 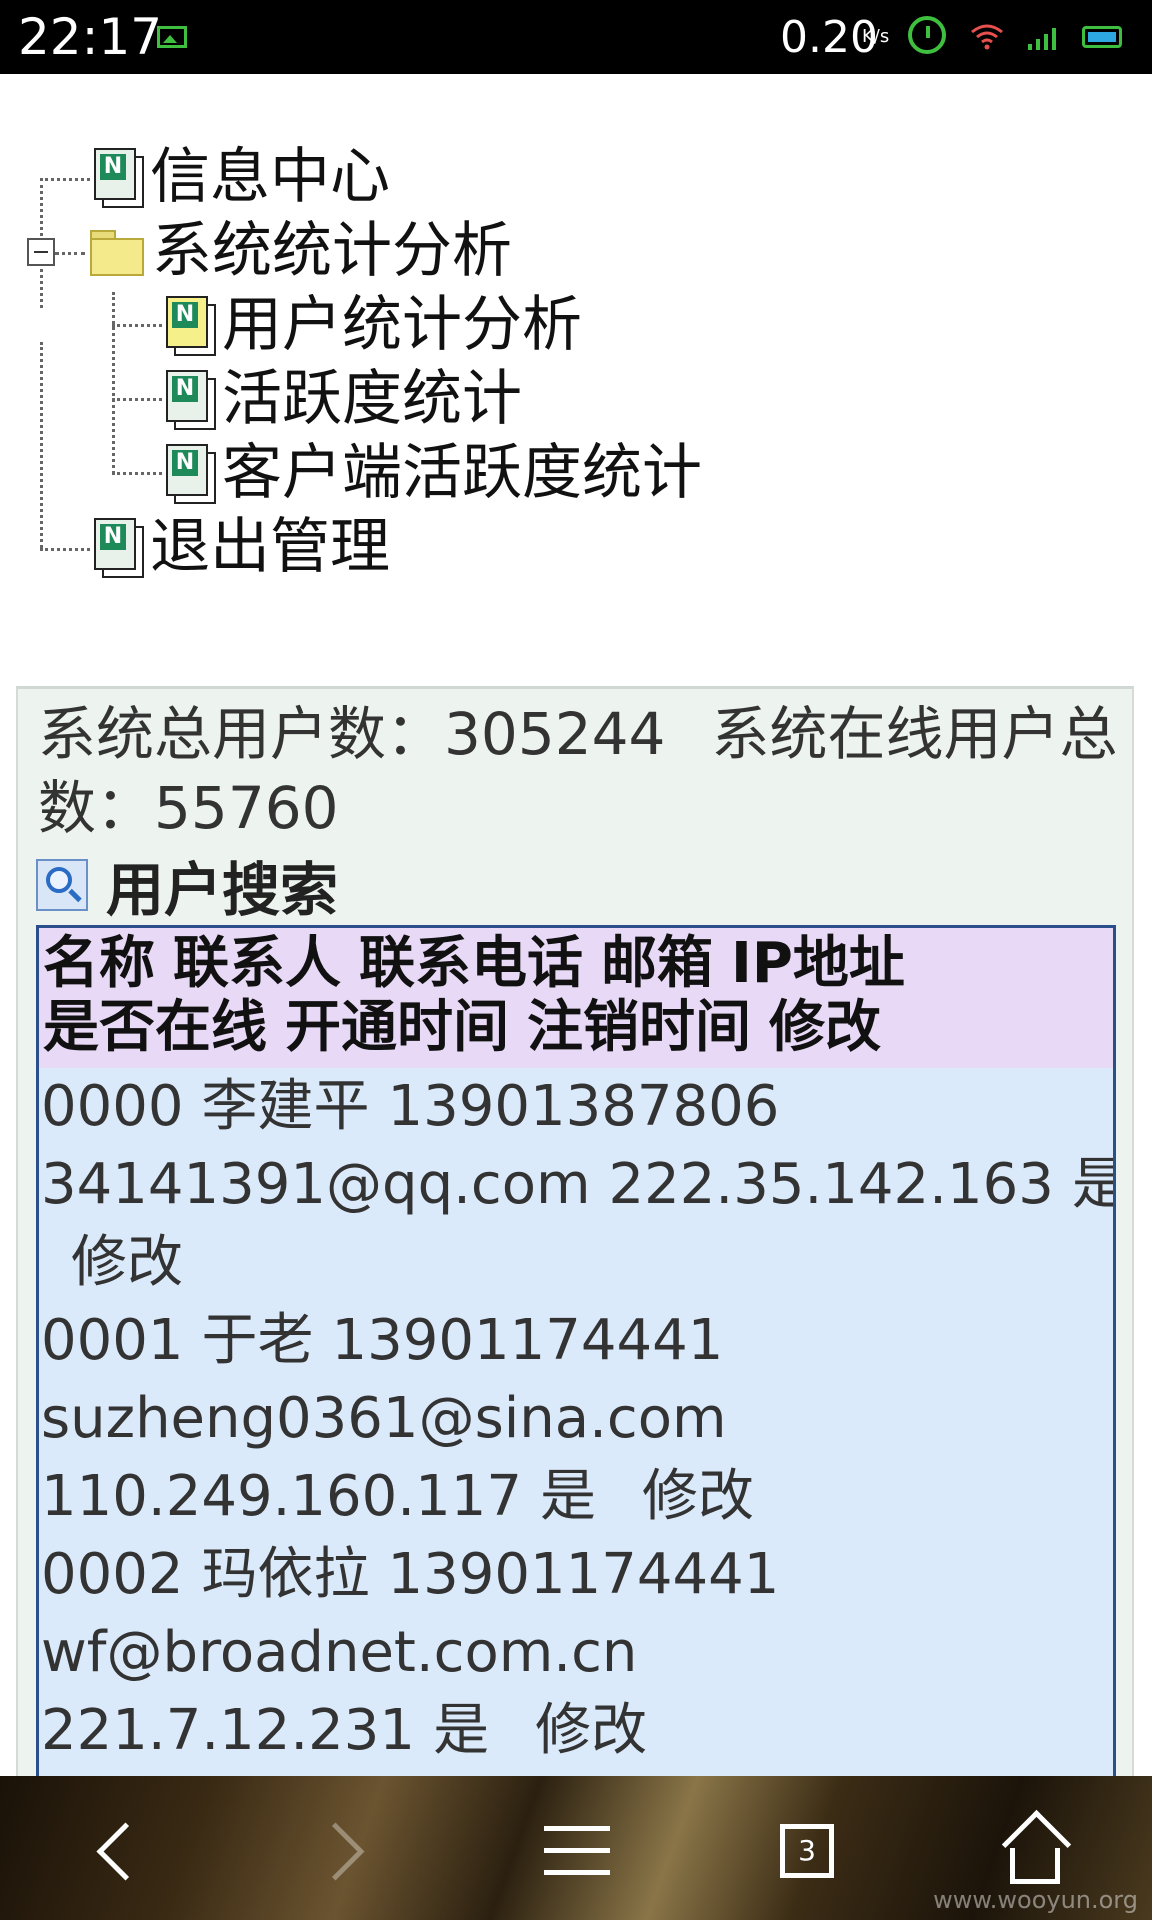 What do you see at coordinates (876, 36) in the screenshot?
I see `network-speed-unit: K/s` at bounding box center [876, 36].